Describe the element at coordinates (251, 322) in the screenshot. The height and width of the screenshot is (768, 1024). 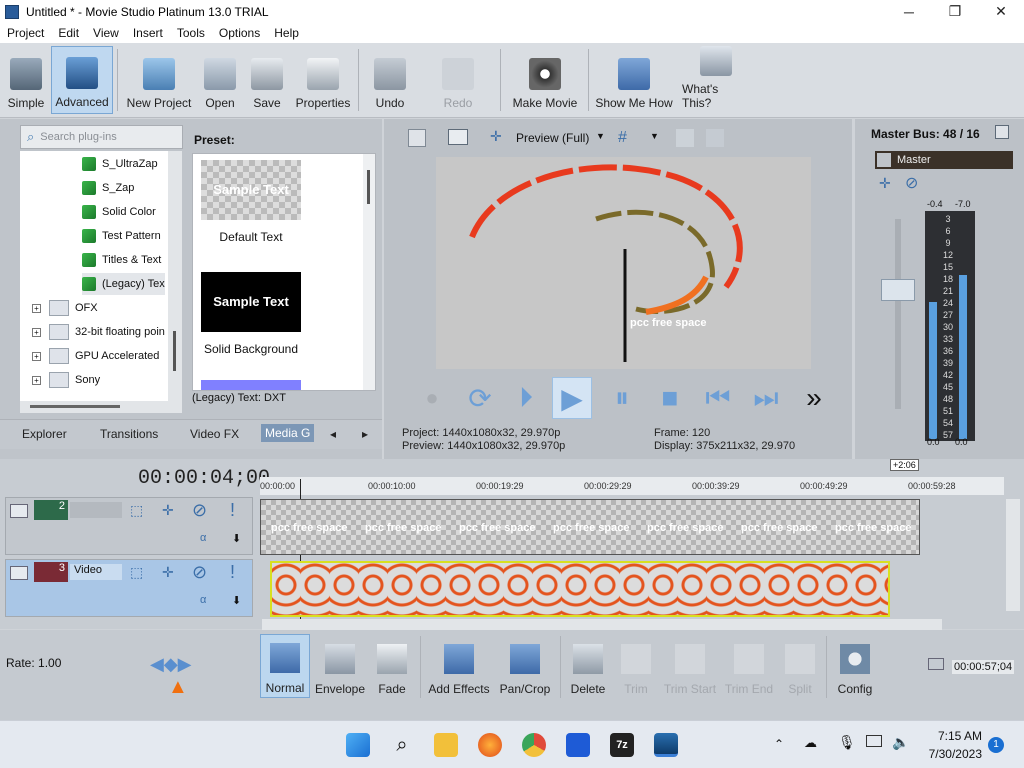
I see `preset-solid-background: Sample Text Solid Background` at that location.